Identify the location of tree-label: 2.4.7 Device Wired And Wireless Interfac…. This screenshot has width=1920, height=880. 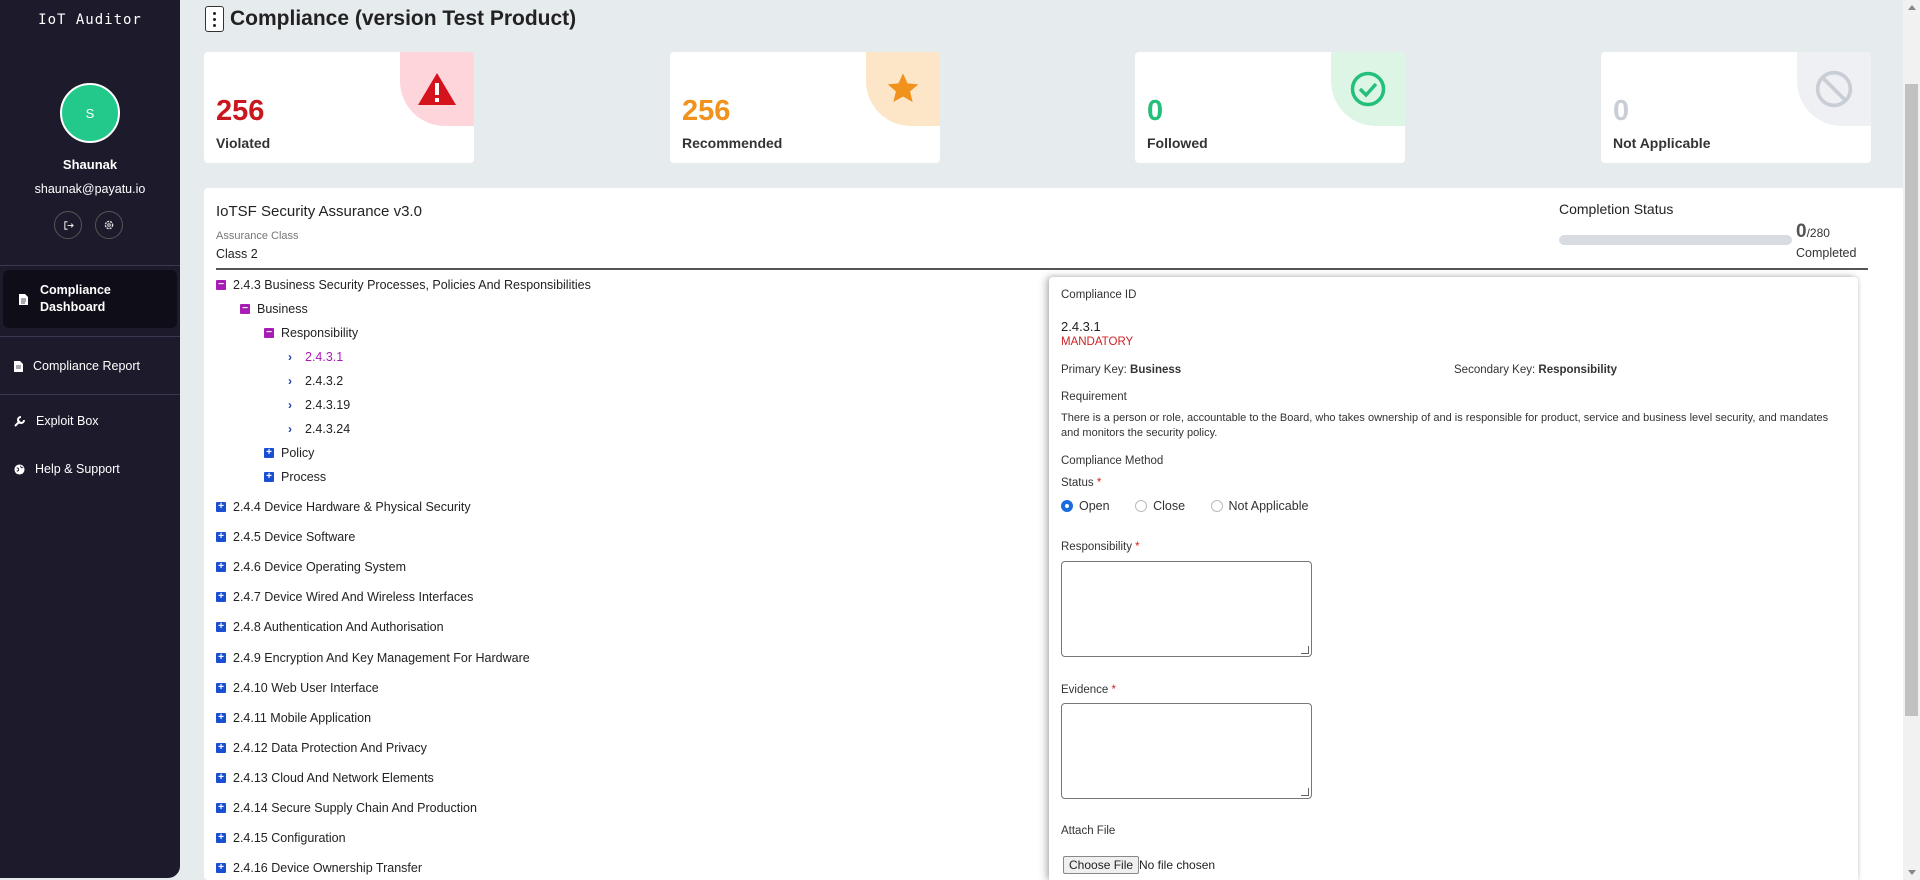
(353, 597).